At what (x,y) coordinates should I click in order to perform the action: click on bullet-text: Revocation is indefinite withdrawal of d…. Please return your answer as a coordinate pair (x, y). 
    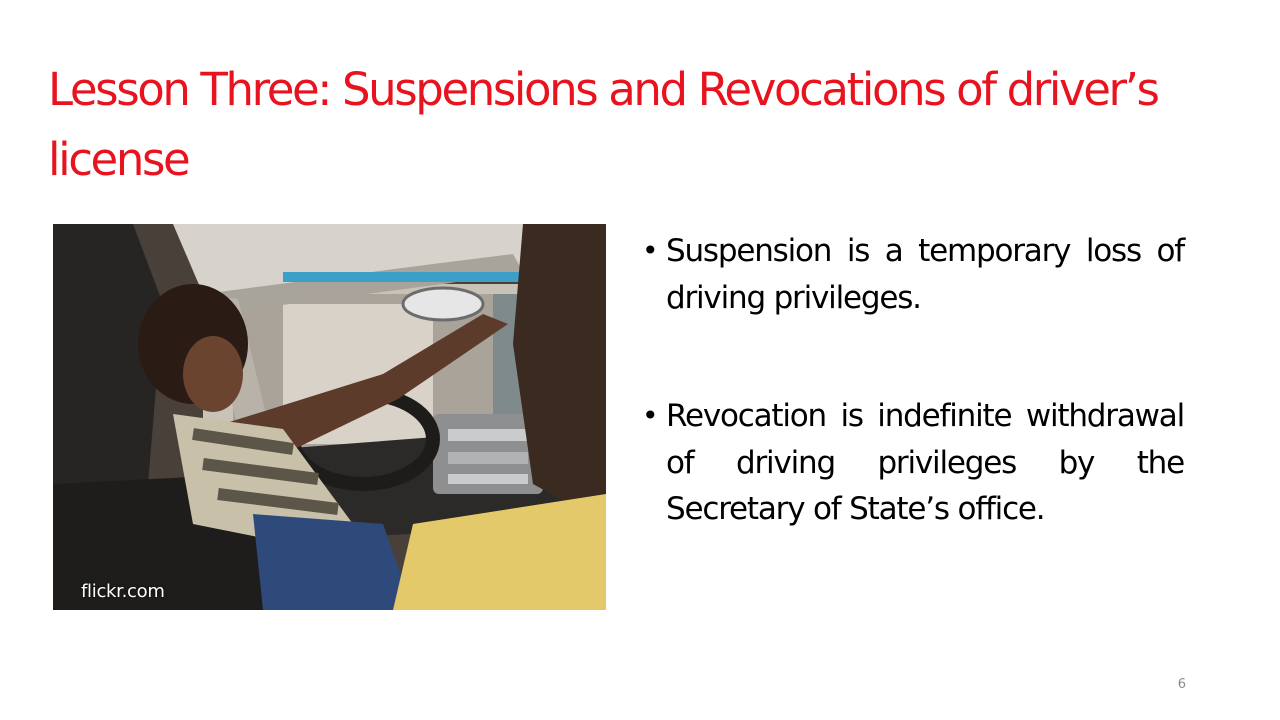
    Looking at the image, I should click on (925, 462).